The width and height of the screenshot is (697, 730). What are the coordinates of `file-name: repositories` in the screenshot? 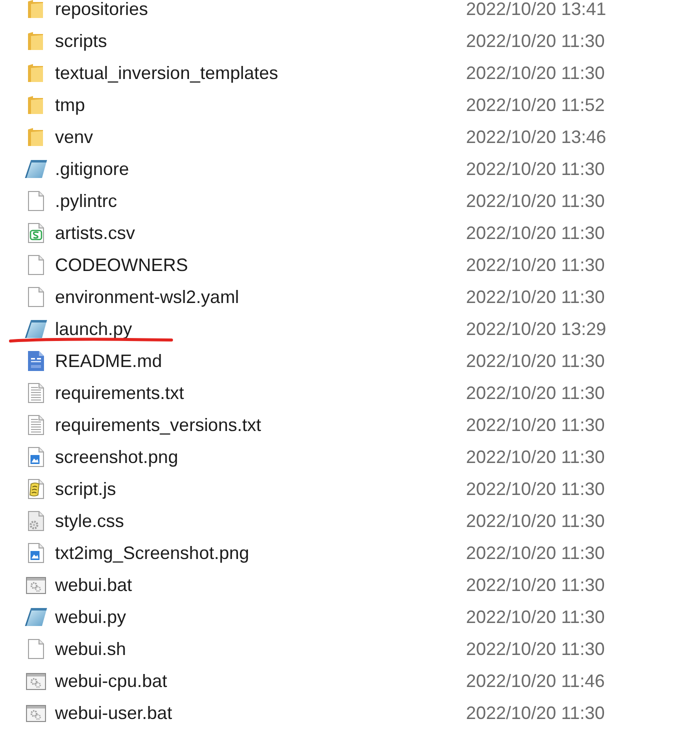 It's located at (260, 9).